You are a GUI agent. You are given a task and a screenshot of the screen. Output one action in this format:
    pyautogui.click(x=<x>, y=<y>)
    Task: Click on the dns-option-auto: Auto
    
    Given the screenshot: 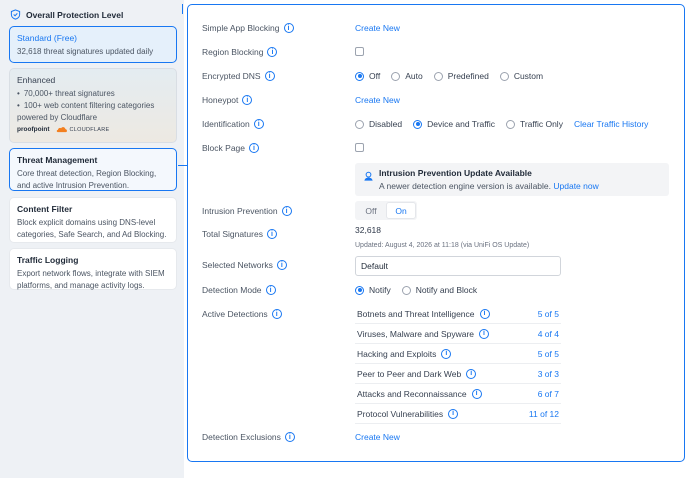 What is the action you would take?
    pyautogui.click(x=407, y=76)
    